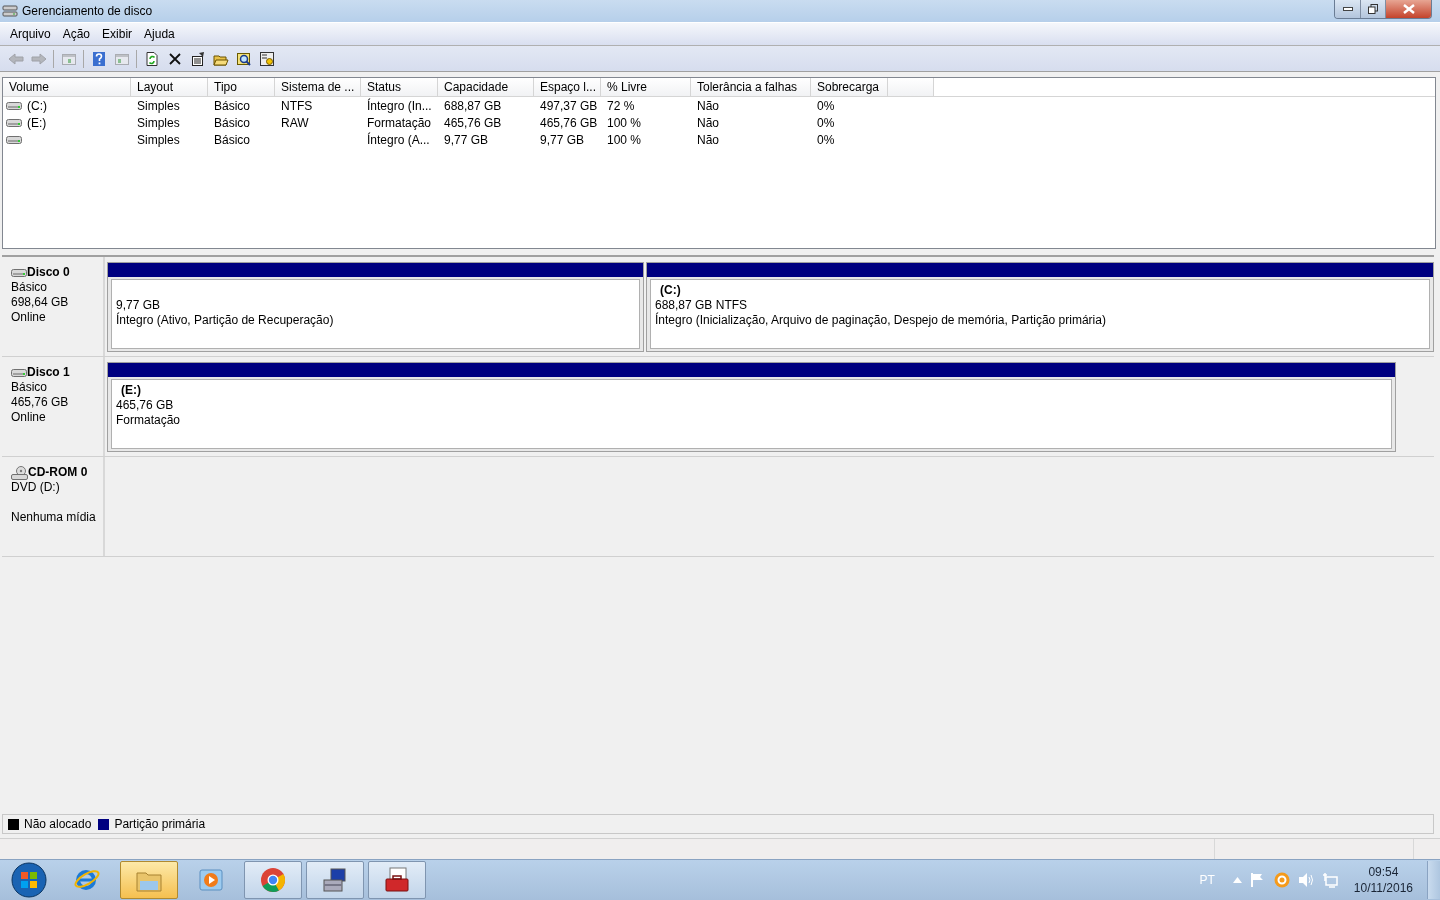  I want to click on drive-letter: (C:), so click(670, 290).